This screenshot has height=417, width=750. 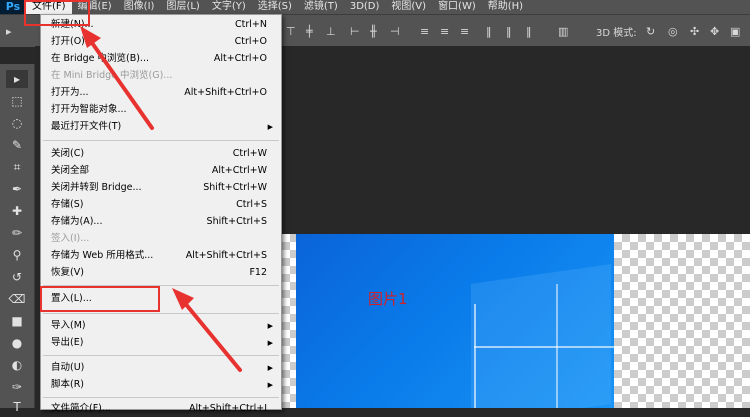 What do you see at coordinates (207, 330) in the screenshot?
I see `arrow-to-place-item` at bounding box center [207, 330].